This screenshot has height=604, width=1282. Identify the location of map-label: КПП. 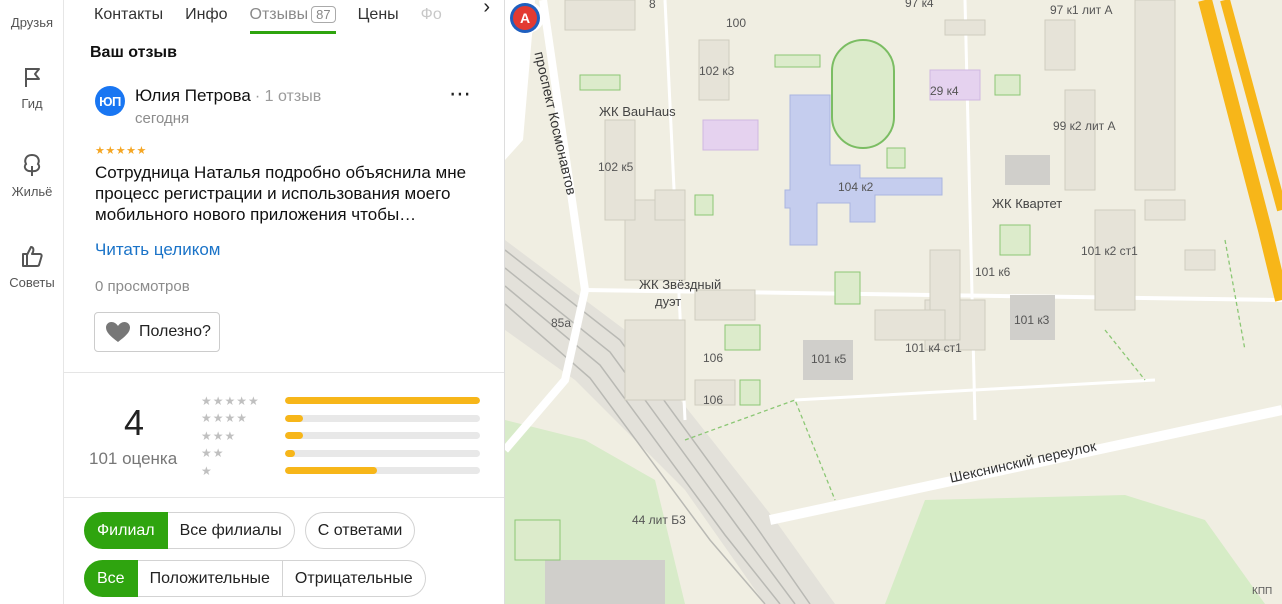
(1262, 591).